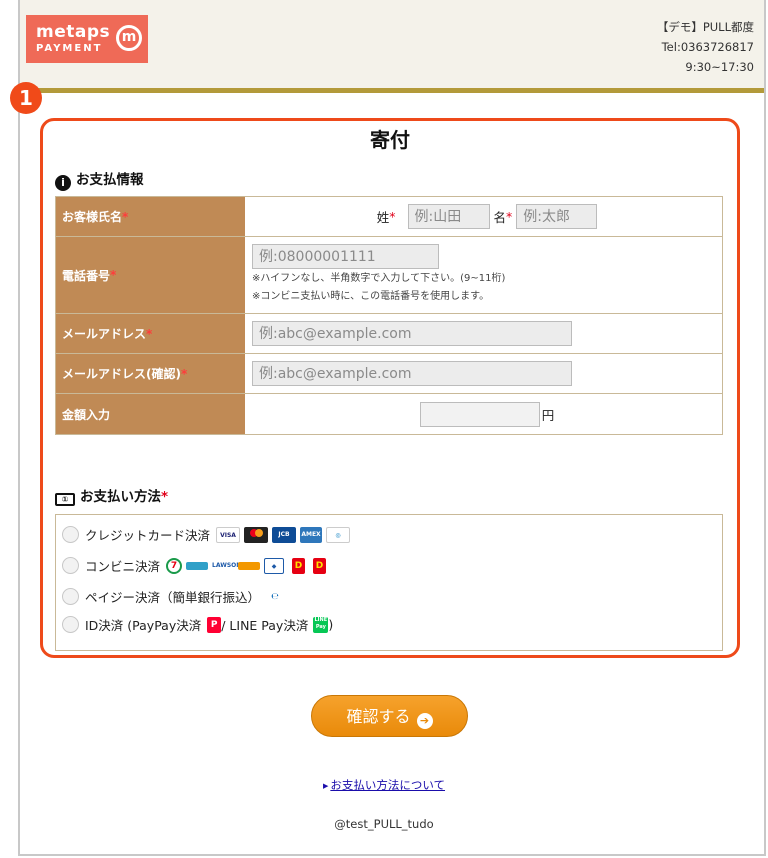 This screenshot has height=858, width=768. I want to click on last-name-input, so click(448, 216).